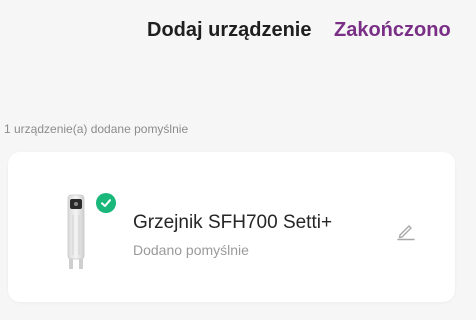  Describe the element at coordinates (106, 203) in the screenshot. I see `check-circle-icon` at that location.